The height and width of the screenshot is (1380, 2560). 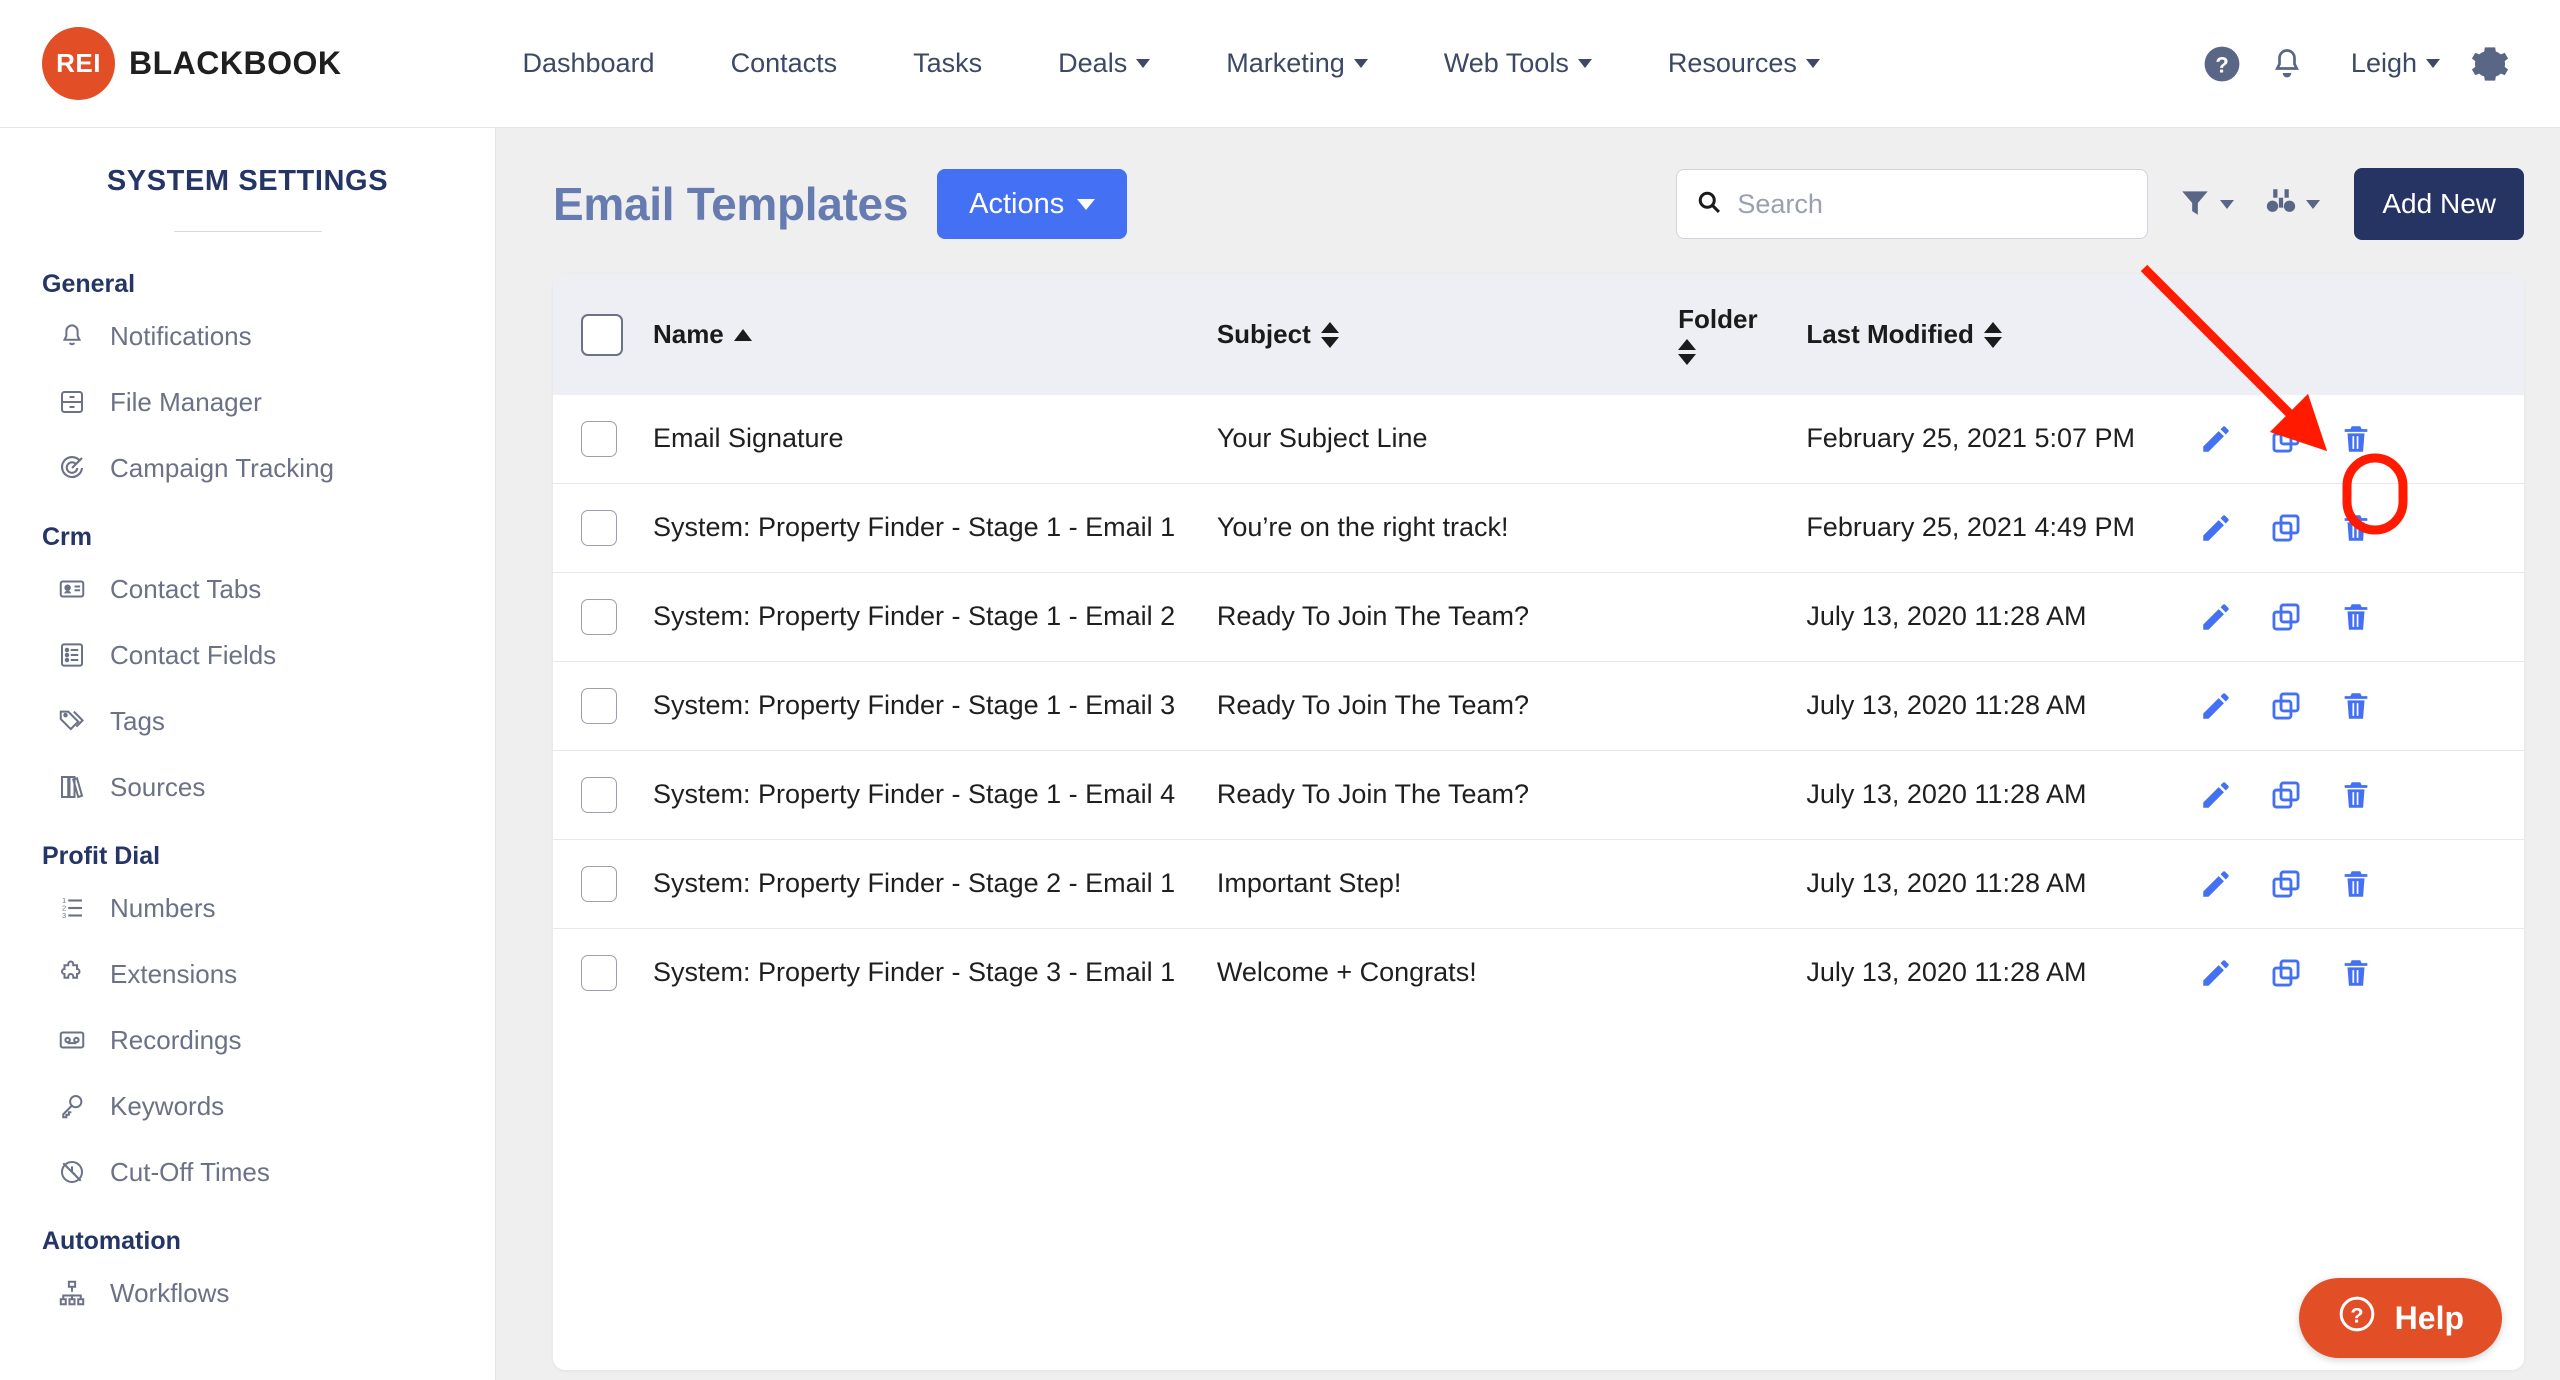 I want to click on page-title: Email Templates, so click(x=731, y=204).